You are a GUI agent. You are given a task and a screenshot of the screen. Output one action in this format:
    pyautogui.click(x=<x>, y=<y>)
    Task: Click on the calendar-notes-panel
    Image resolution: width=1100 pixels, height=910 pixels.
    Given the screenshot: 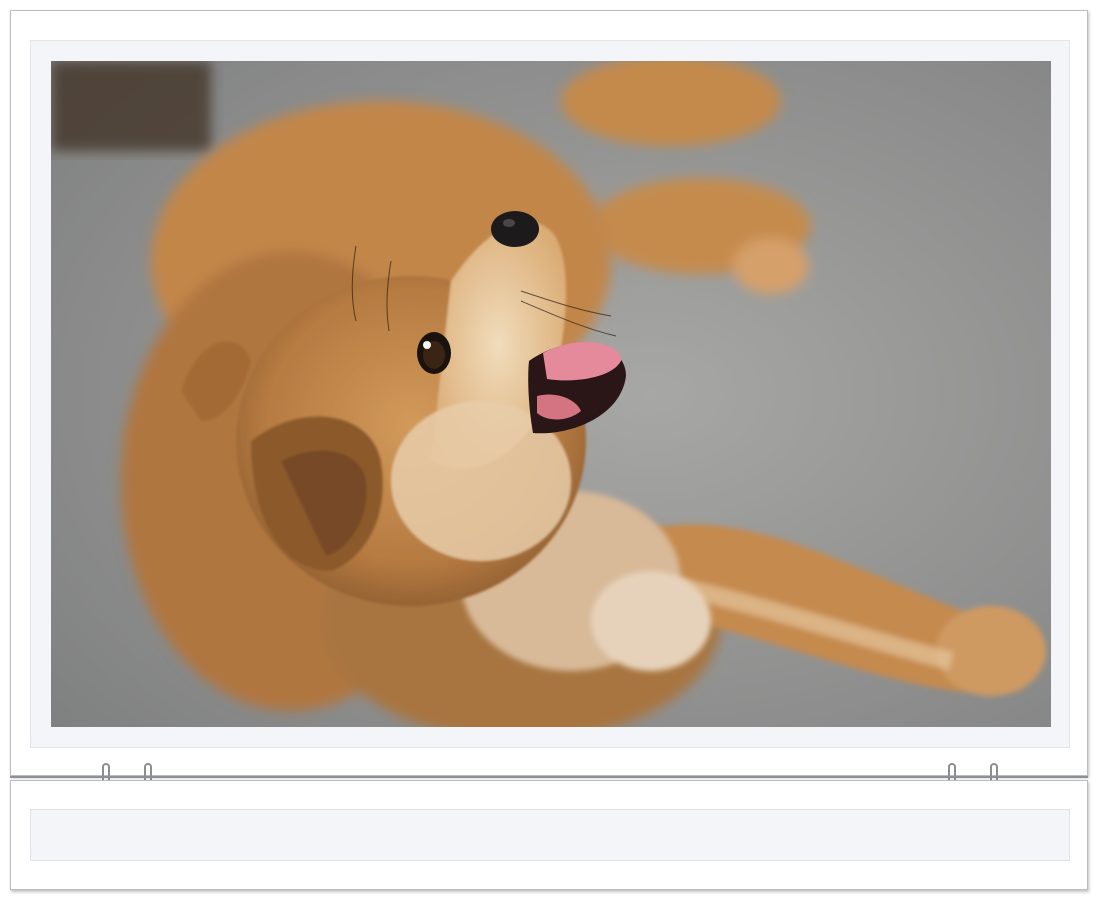 What is the action you would take?
    pyautogui.click(x=550, y=835)
    